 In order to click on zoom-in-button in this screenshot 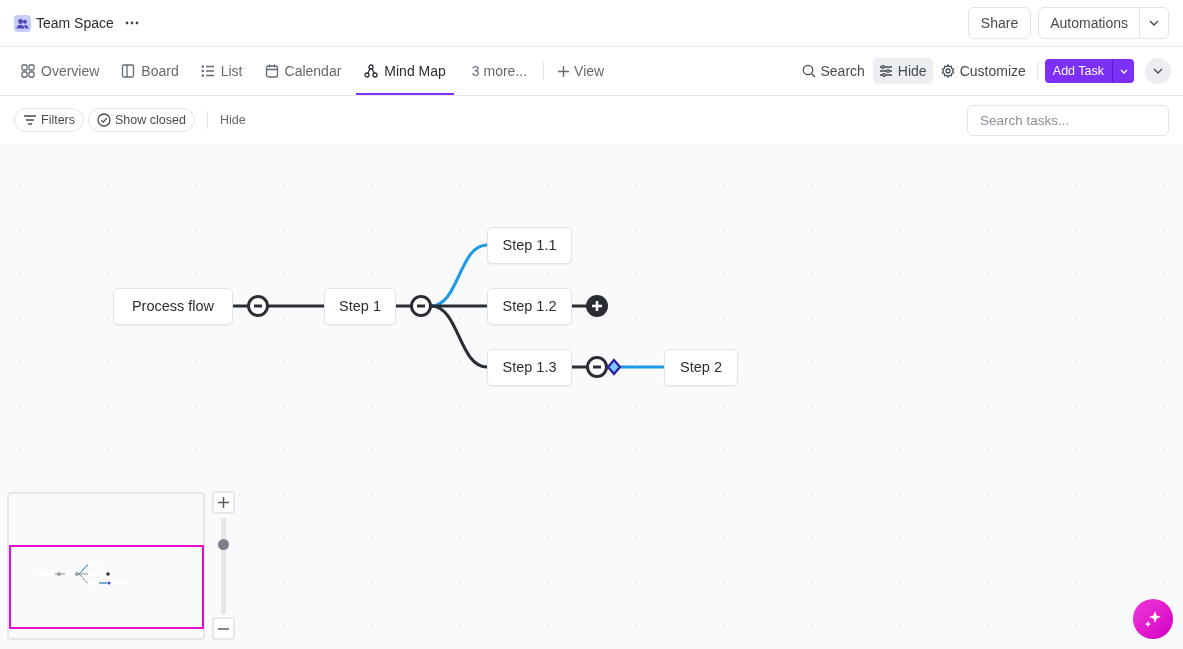, I will do `click(223, 502)`.